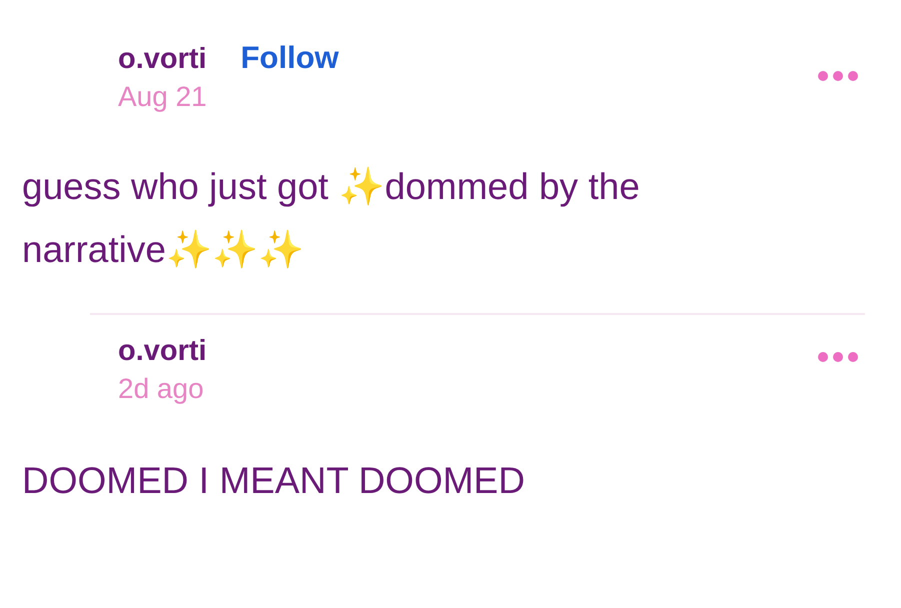 Image resolution: width=901 pixels, height=608 pixels. I want to click on follow-link: Follow, so click(289, 58).